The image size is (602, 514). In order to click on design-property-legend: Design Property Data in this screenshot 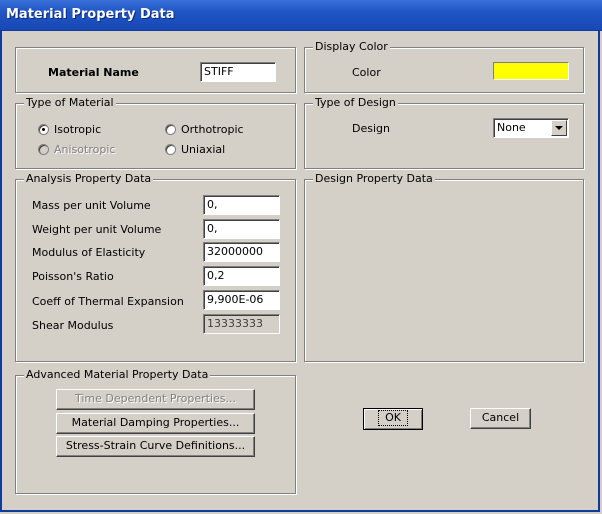, I will do `click(374, 178)`.